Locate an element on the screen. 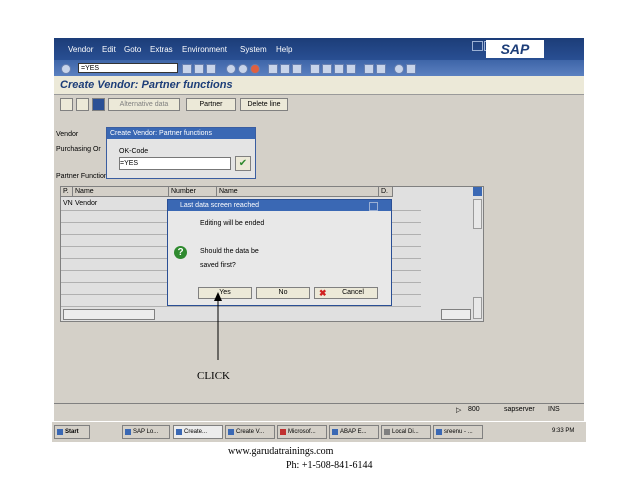 The image size is (638, 479). horizontal-scrollbar-right is located at coordinates (456, 314).